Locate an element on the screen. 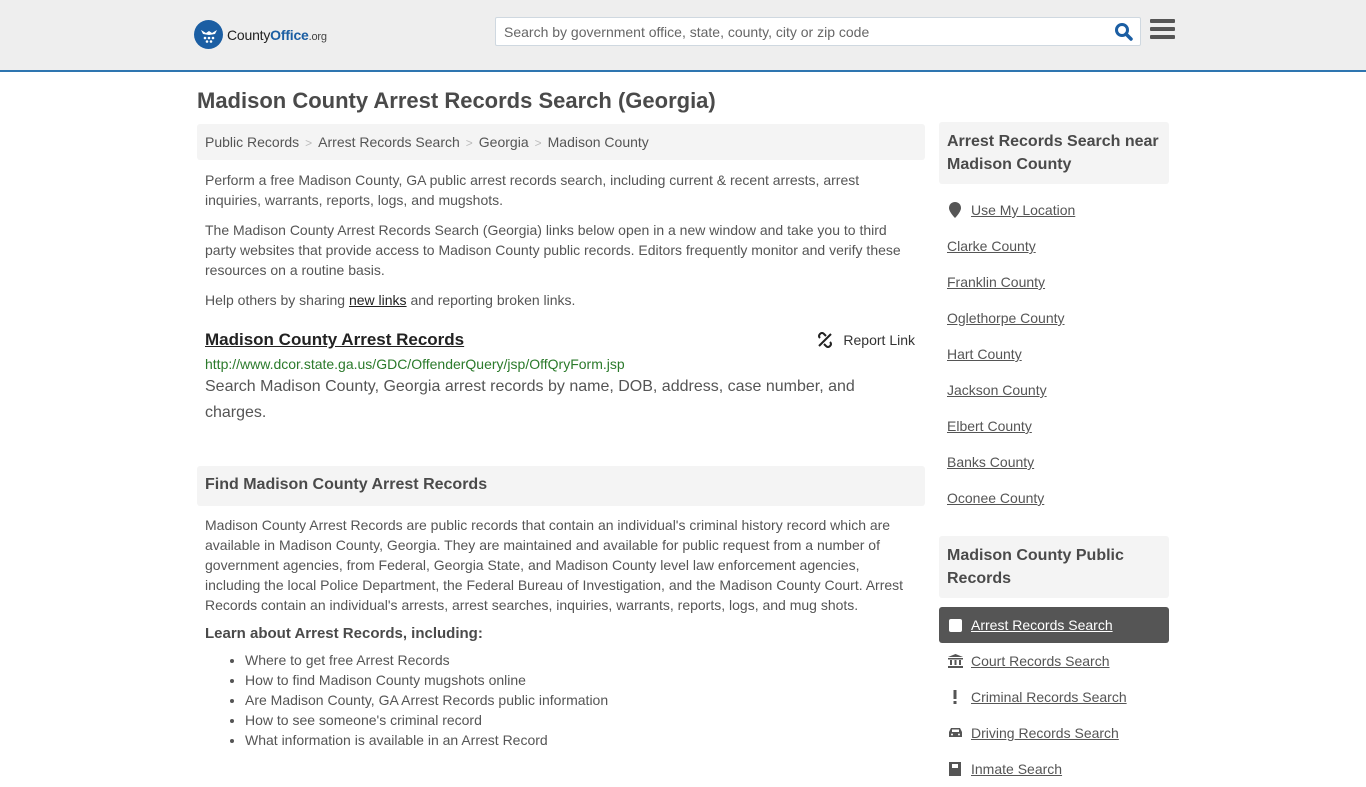 The image size is (1366, 787). sidebar-item-banks: Banks County is located at coordinates (1054, 462).